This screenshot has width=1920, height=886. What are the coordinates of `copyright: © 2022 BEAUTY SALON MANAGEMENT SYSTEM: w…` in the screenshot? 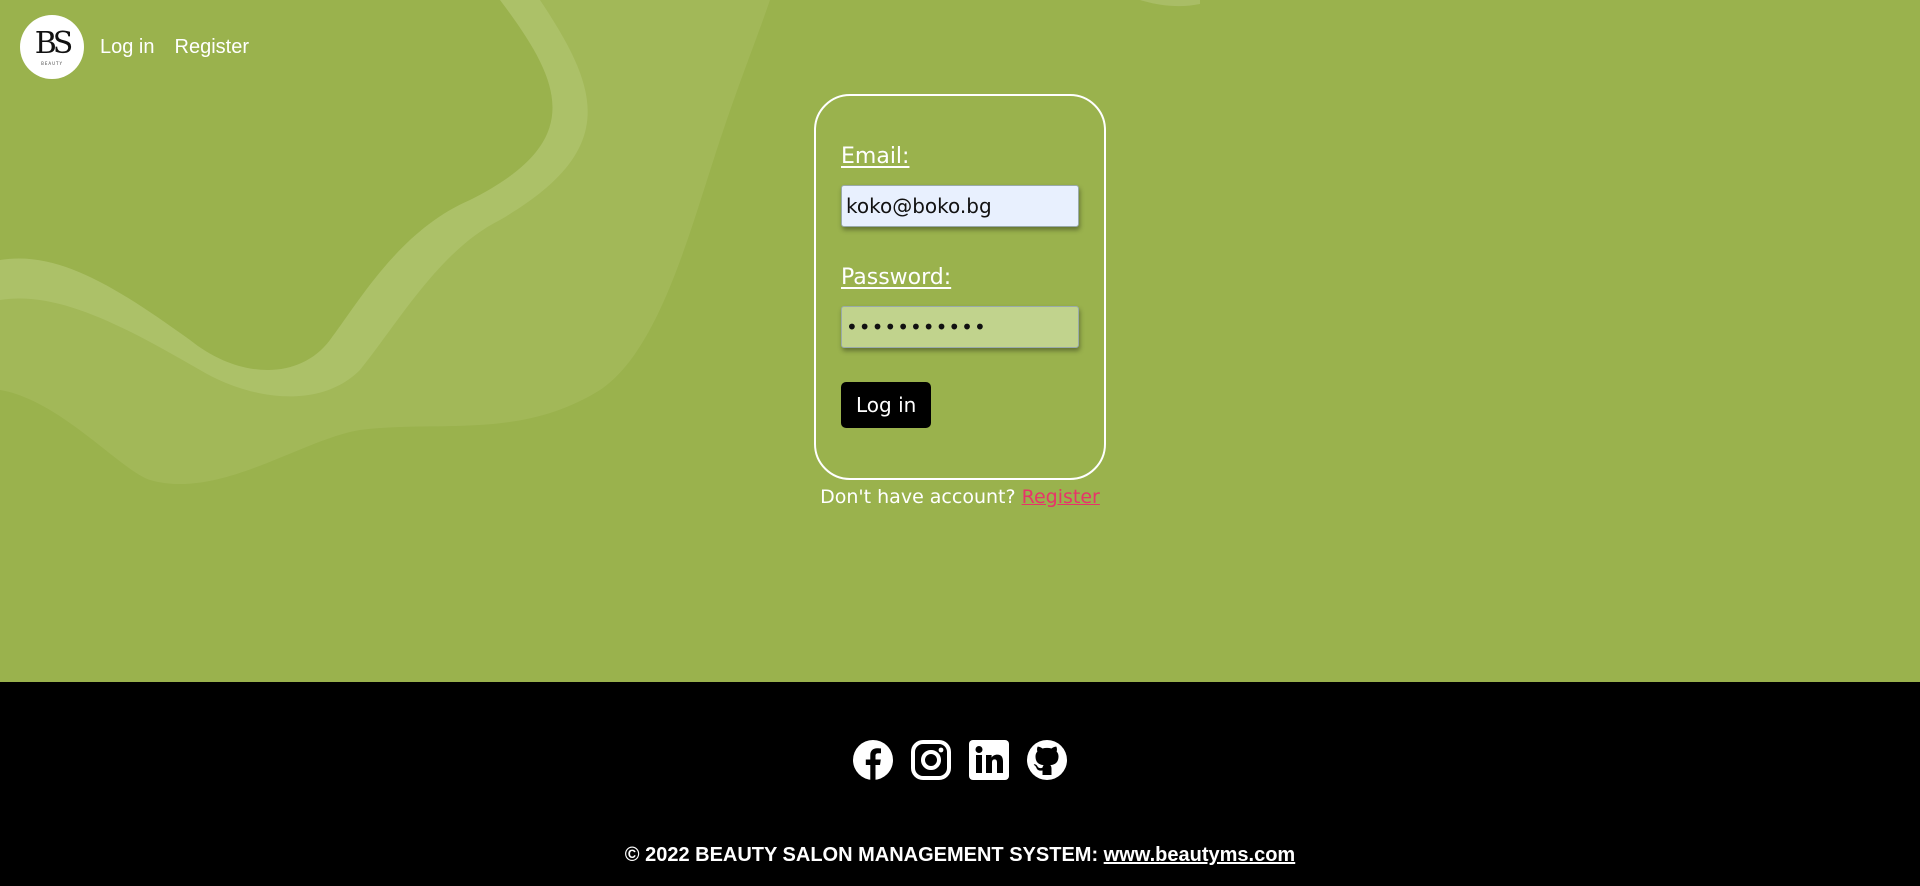 It's located at (960, 855).